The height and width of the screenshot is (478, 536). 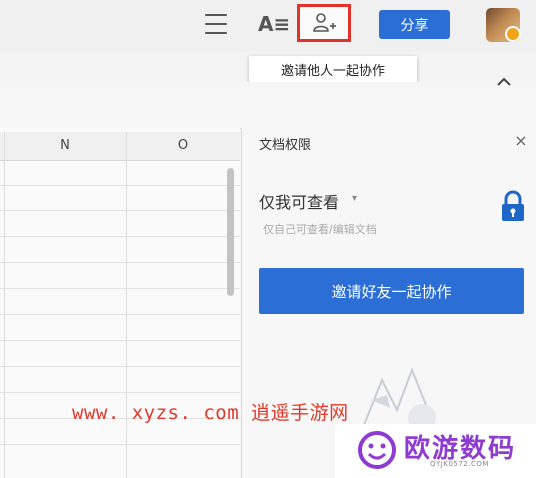 I want to click on watermark-text: www. xyzs. com 逍遥手游网, so click(x=210, y=411).